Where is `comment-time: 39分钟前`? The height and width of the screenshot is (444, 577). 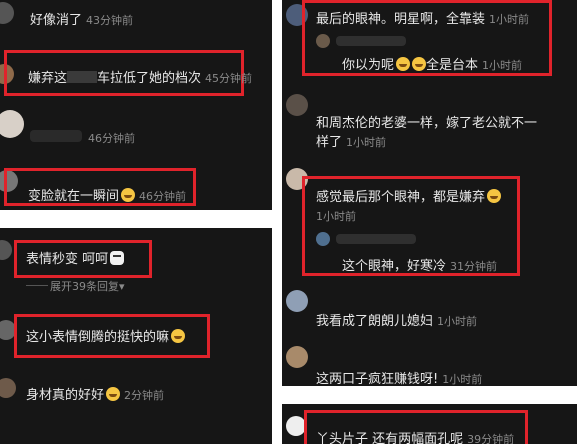 comment-time: 39分钟前 is located at coordinates (491, 438).